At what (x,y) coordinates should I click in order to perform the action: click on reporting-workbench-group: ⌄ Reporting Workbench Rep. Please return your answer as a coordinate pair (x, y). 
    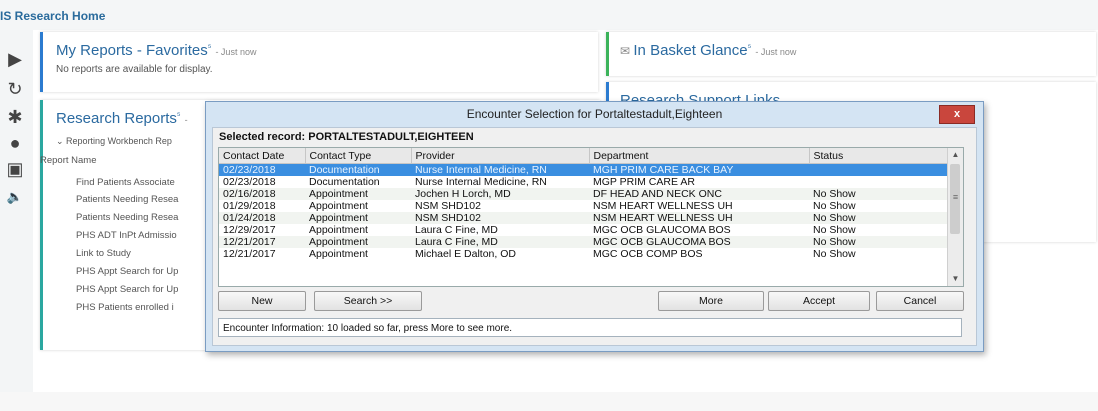
    Looking at the image, I should click on (114, 141).